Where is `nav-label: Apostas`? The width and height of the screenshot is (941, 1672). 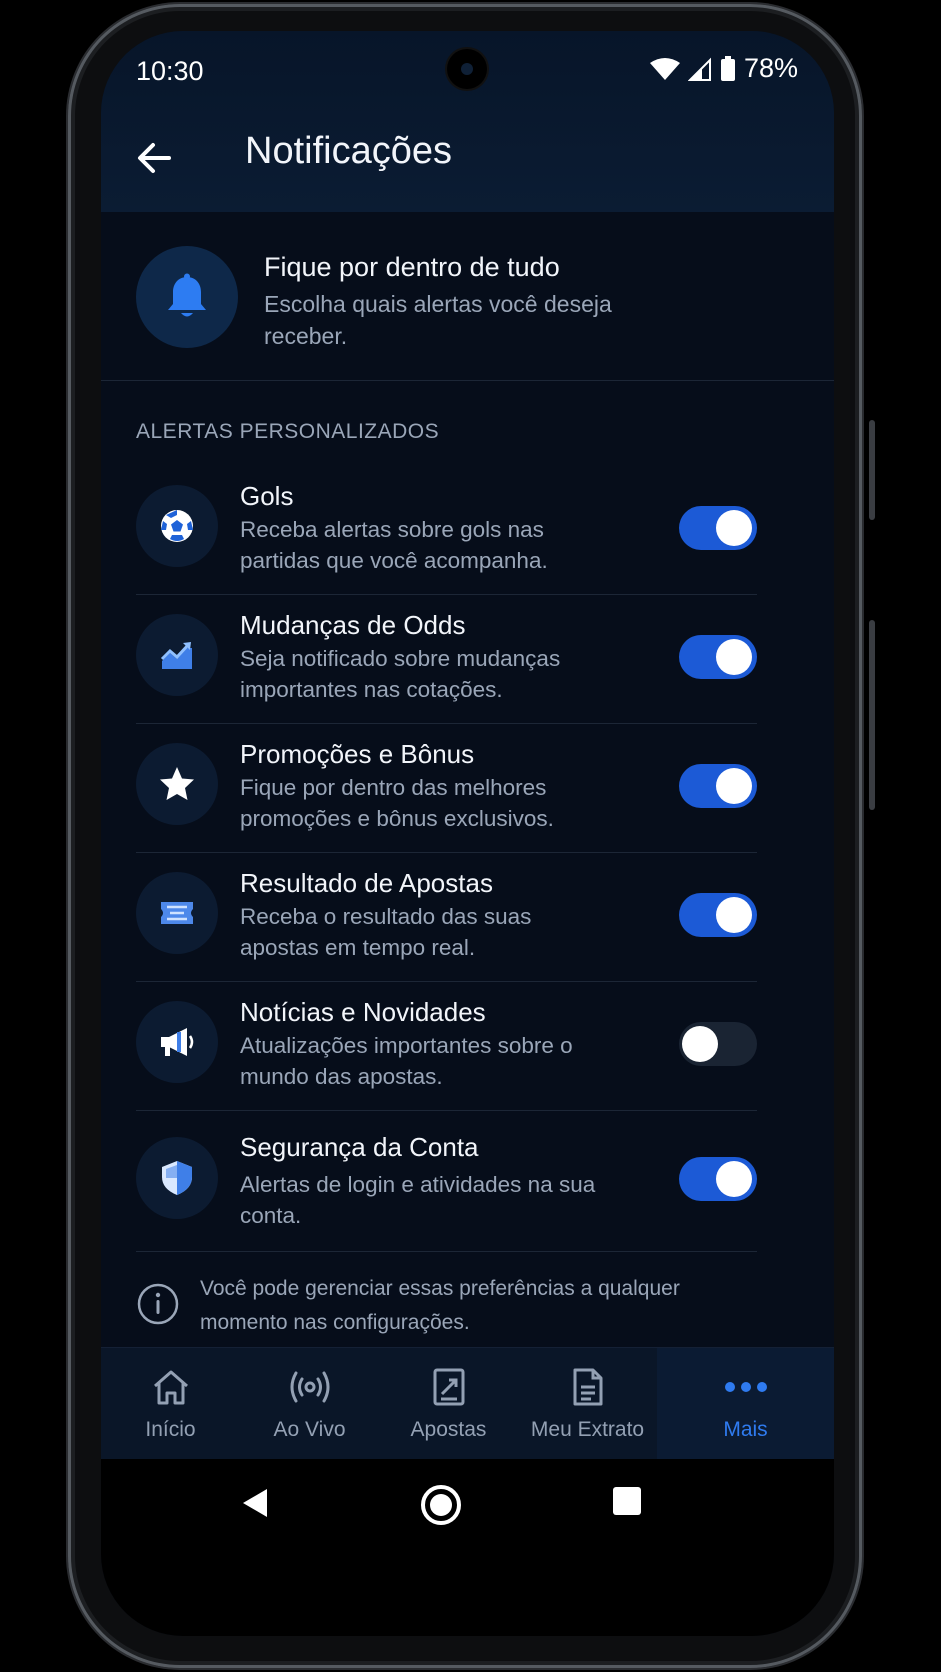
nav-label: Apostas is located at coordinates (448, 1429).